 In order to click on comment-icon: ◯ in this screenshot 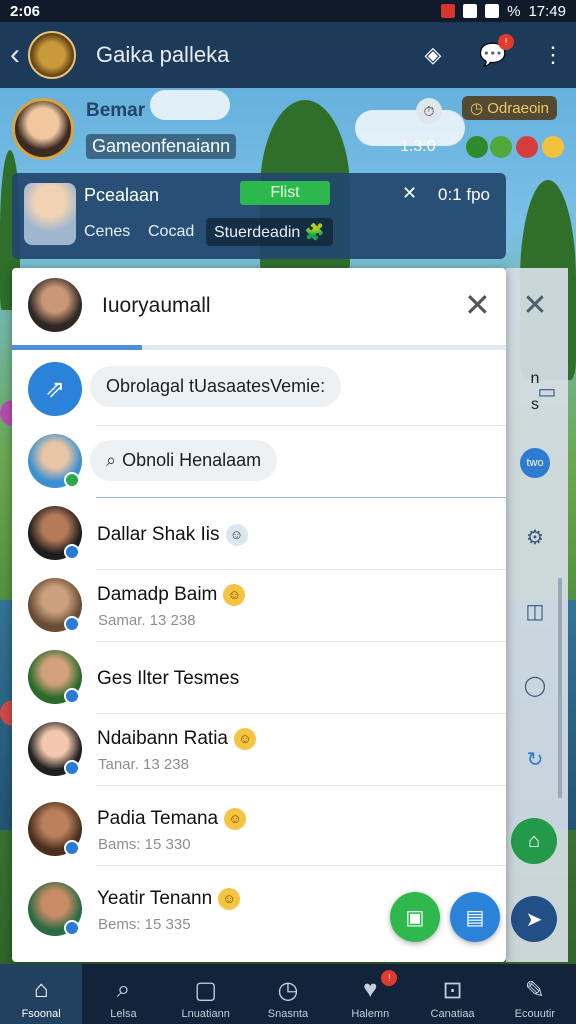, I will do `click(535, 685)`.